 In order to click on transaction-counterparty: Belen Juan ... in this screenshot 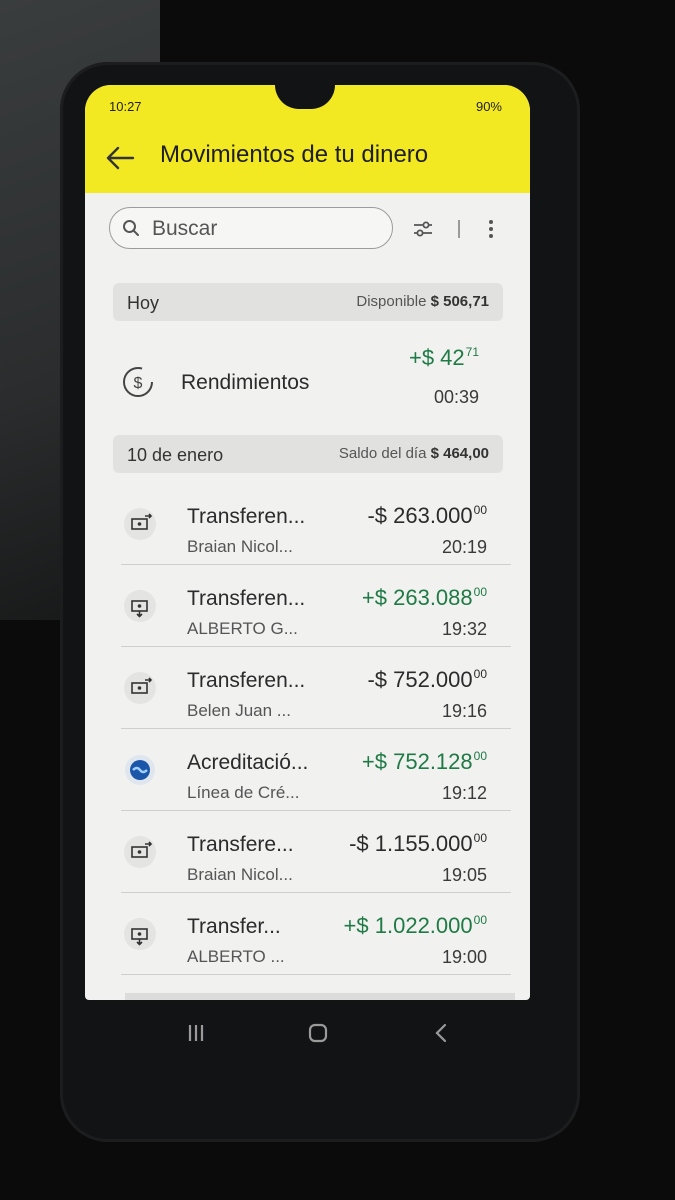, I will do `click(239, 710)`.